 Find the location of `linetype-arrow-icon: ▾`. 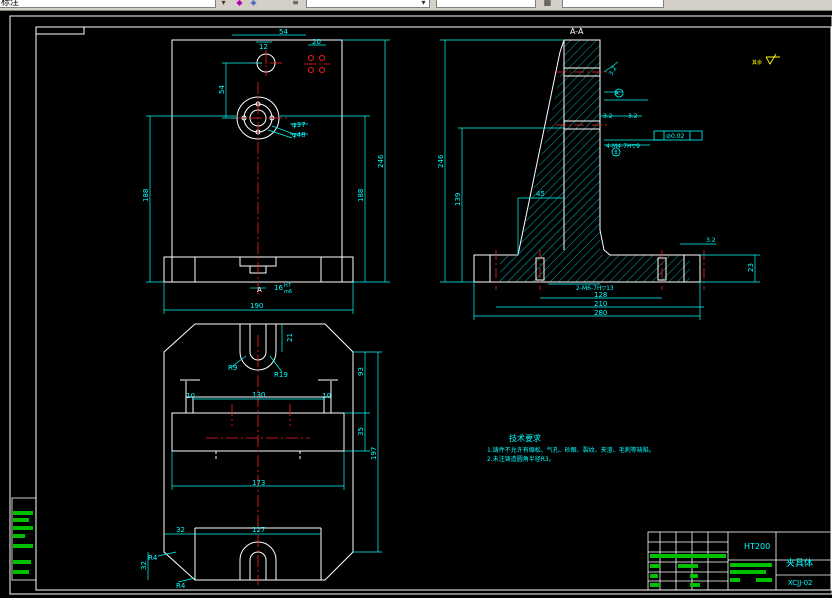

linetype-arrow-icon: ▾ is located at coordinates (423, 4).